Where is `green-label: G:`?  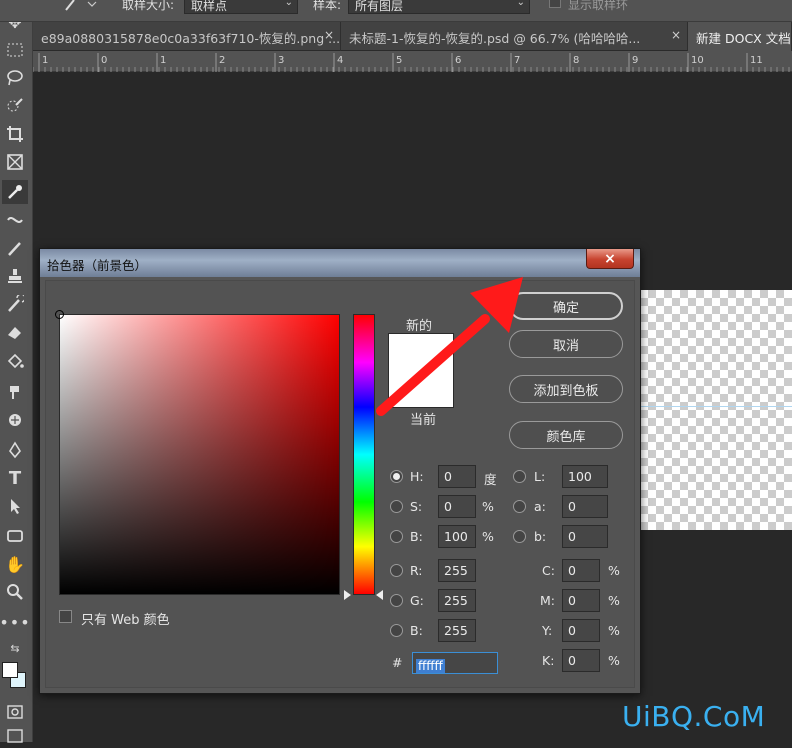
green-label: G: is located at coordinates (417, 600).